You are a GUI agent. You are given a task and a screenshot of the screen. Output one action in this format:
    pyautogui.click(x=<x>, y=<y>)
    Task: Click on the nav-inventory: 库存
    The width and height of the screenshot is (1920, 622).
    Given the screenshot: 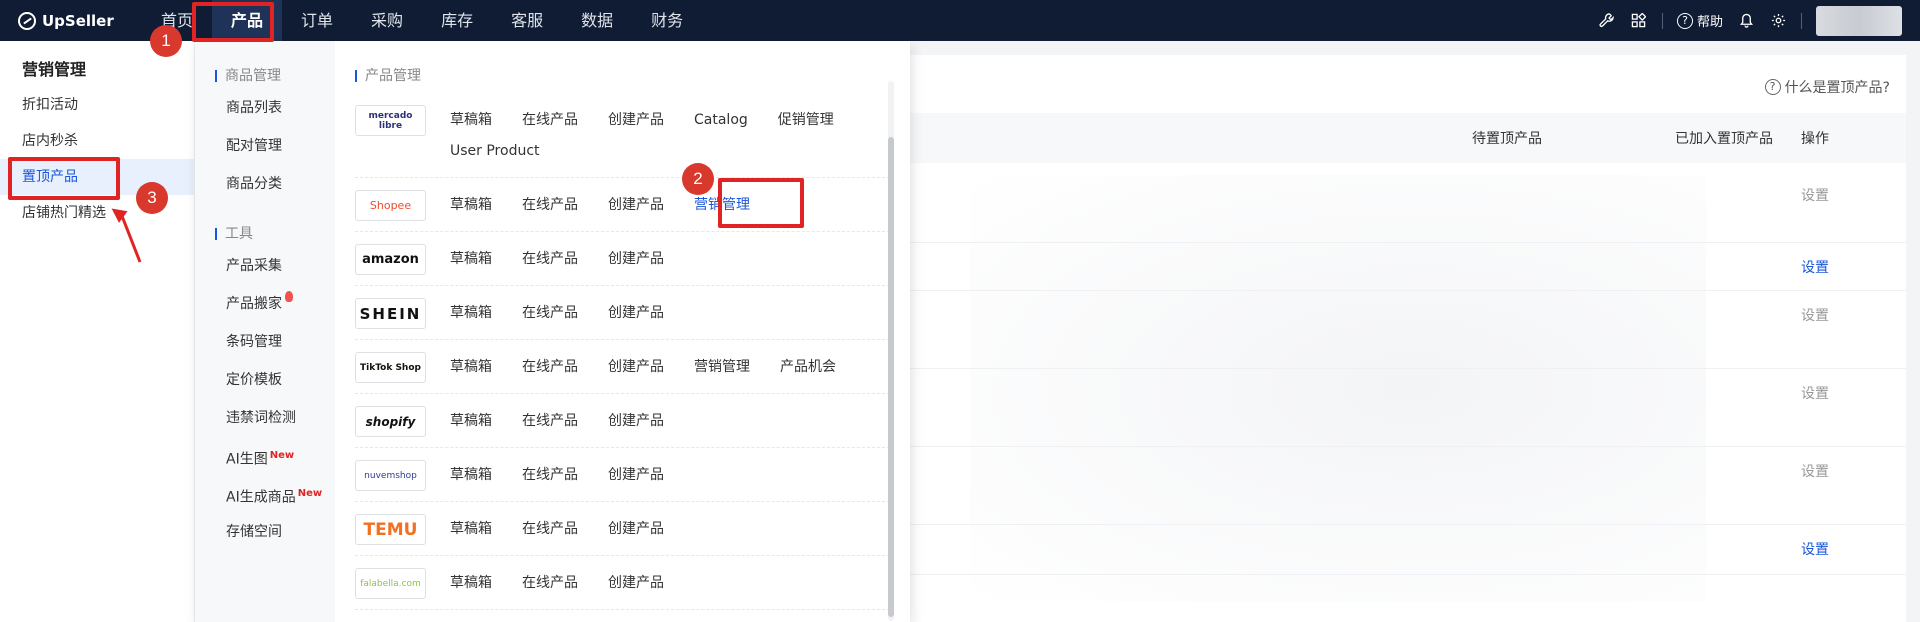 What is the action you would take?
    pyautogui.click(x=457, y=20)
    